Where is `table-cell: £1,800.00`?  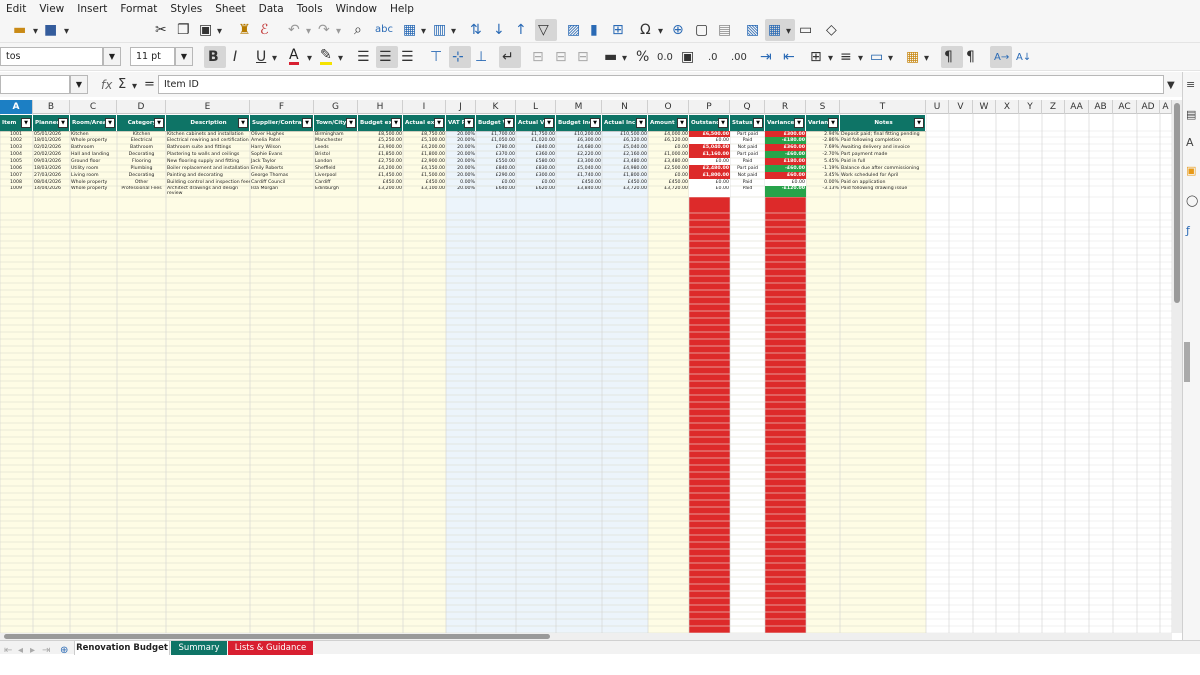 table-cell: £1,800.00 is located at coordinates (625, 175).